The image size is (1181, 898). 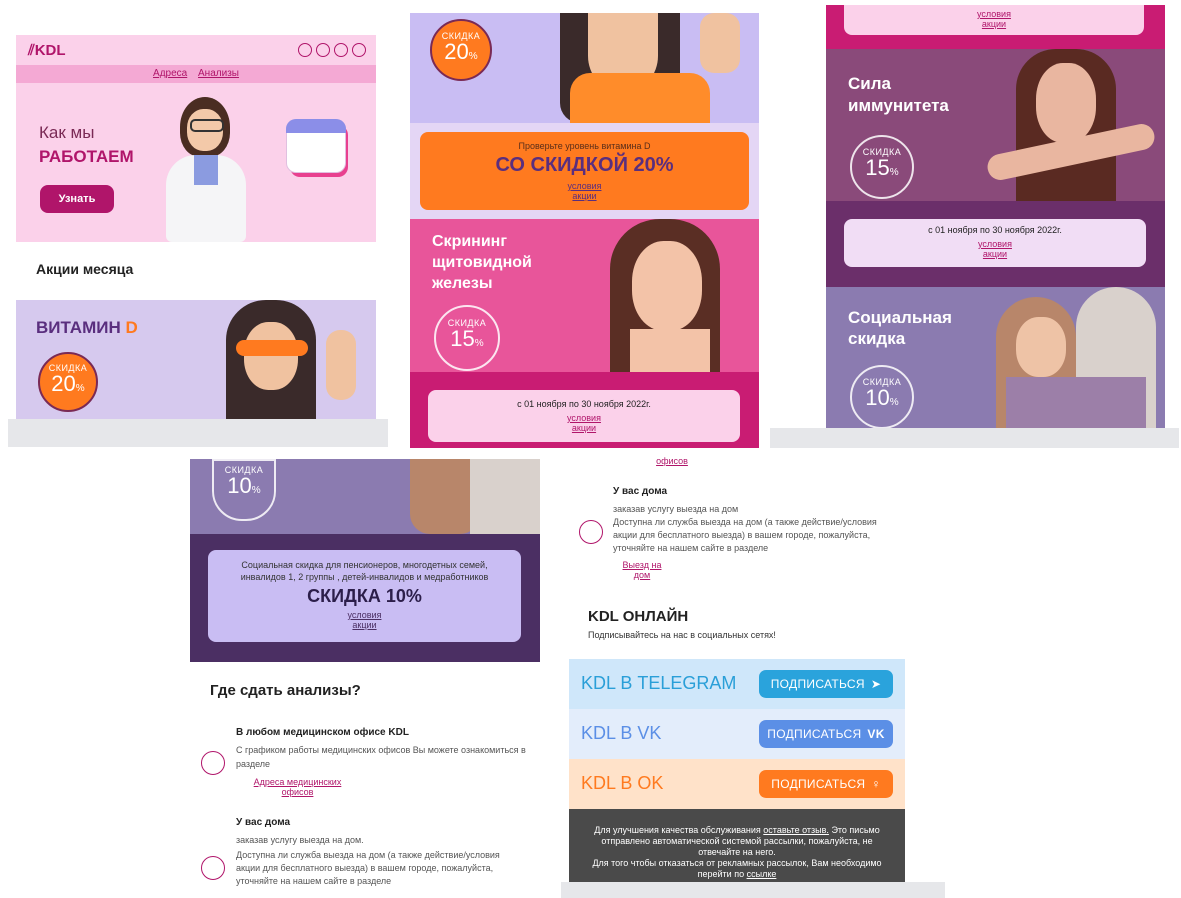 What do you see at coordinates (482, 262) in the screenshot?
I see `thyroid-title: Скрининг щитовидной железы` at bounding box center [482, 262].